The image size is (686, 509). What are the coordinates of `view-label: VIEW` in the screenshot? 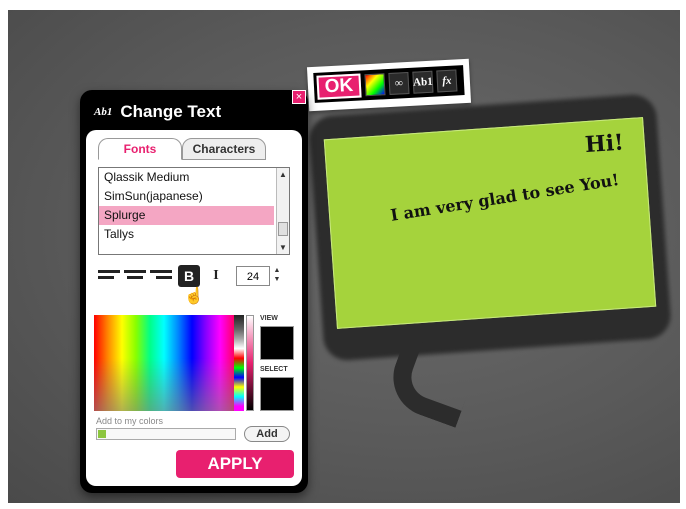 It's located at (269, 318).